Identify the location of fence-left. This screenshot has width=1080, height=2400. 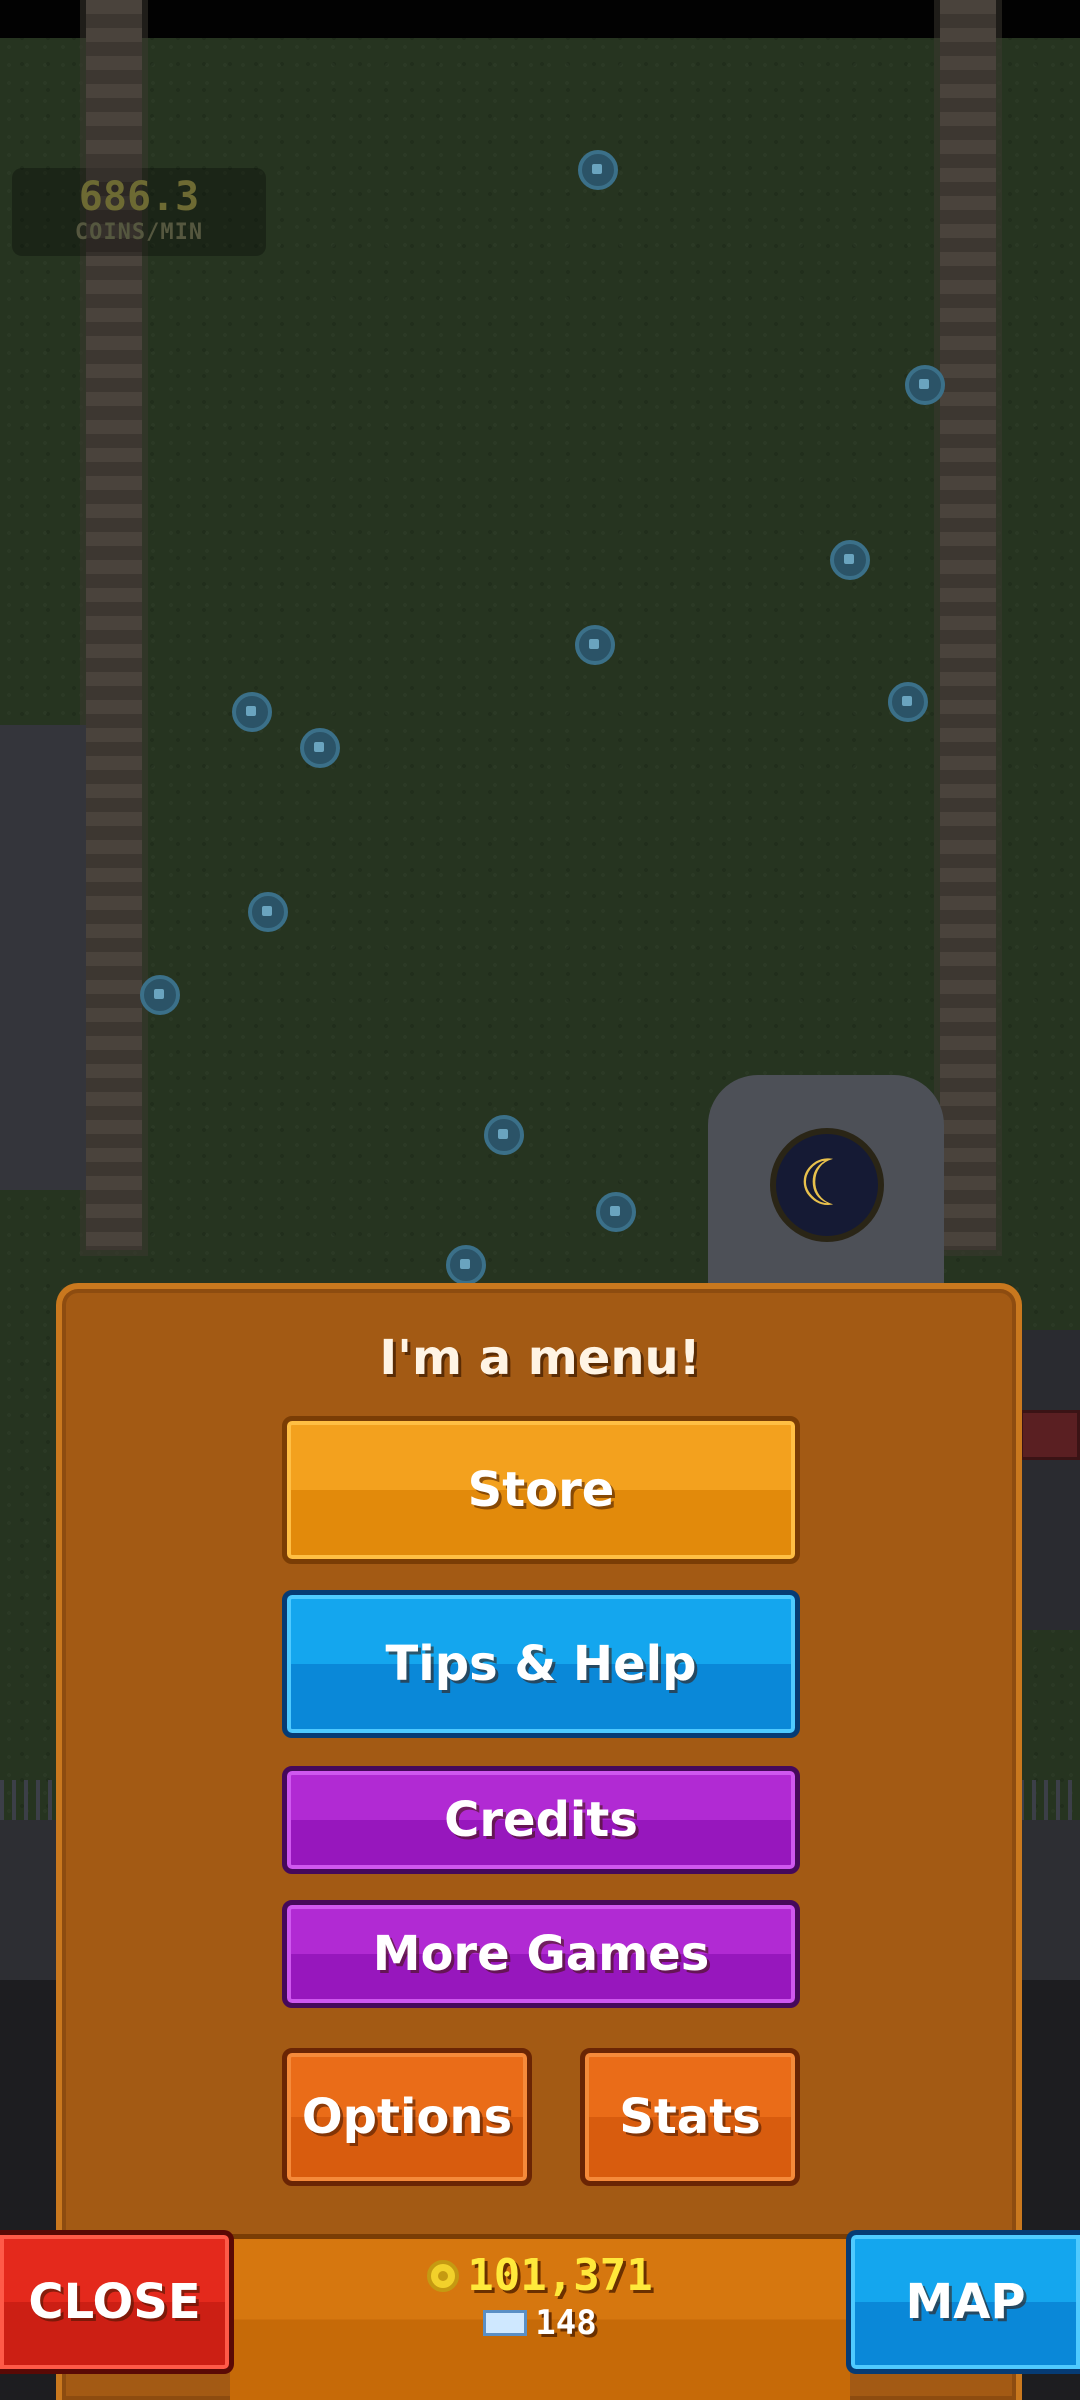
(30, 1800).